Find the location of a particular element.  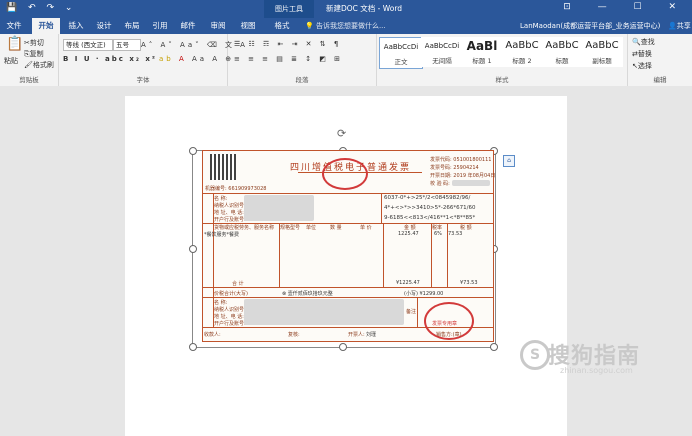

style-heading-1: AaBl 标题 1 is located at coordinates (482, 52).